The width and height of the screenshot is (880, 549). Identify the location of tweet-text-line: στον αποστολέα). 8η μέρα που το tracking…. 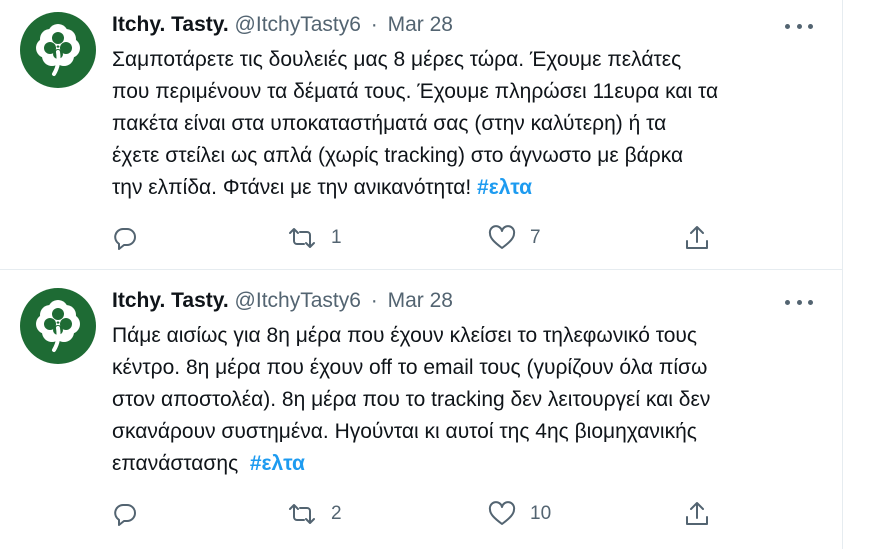
(411, 399).